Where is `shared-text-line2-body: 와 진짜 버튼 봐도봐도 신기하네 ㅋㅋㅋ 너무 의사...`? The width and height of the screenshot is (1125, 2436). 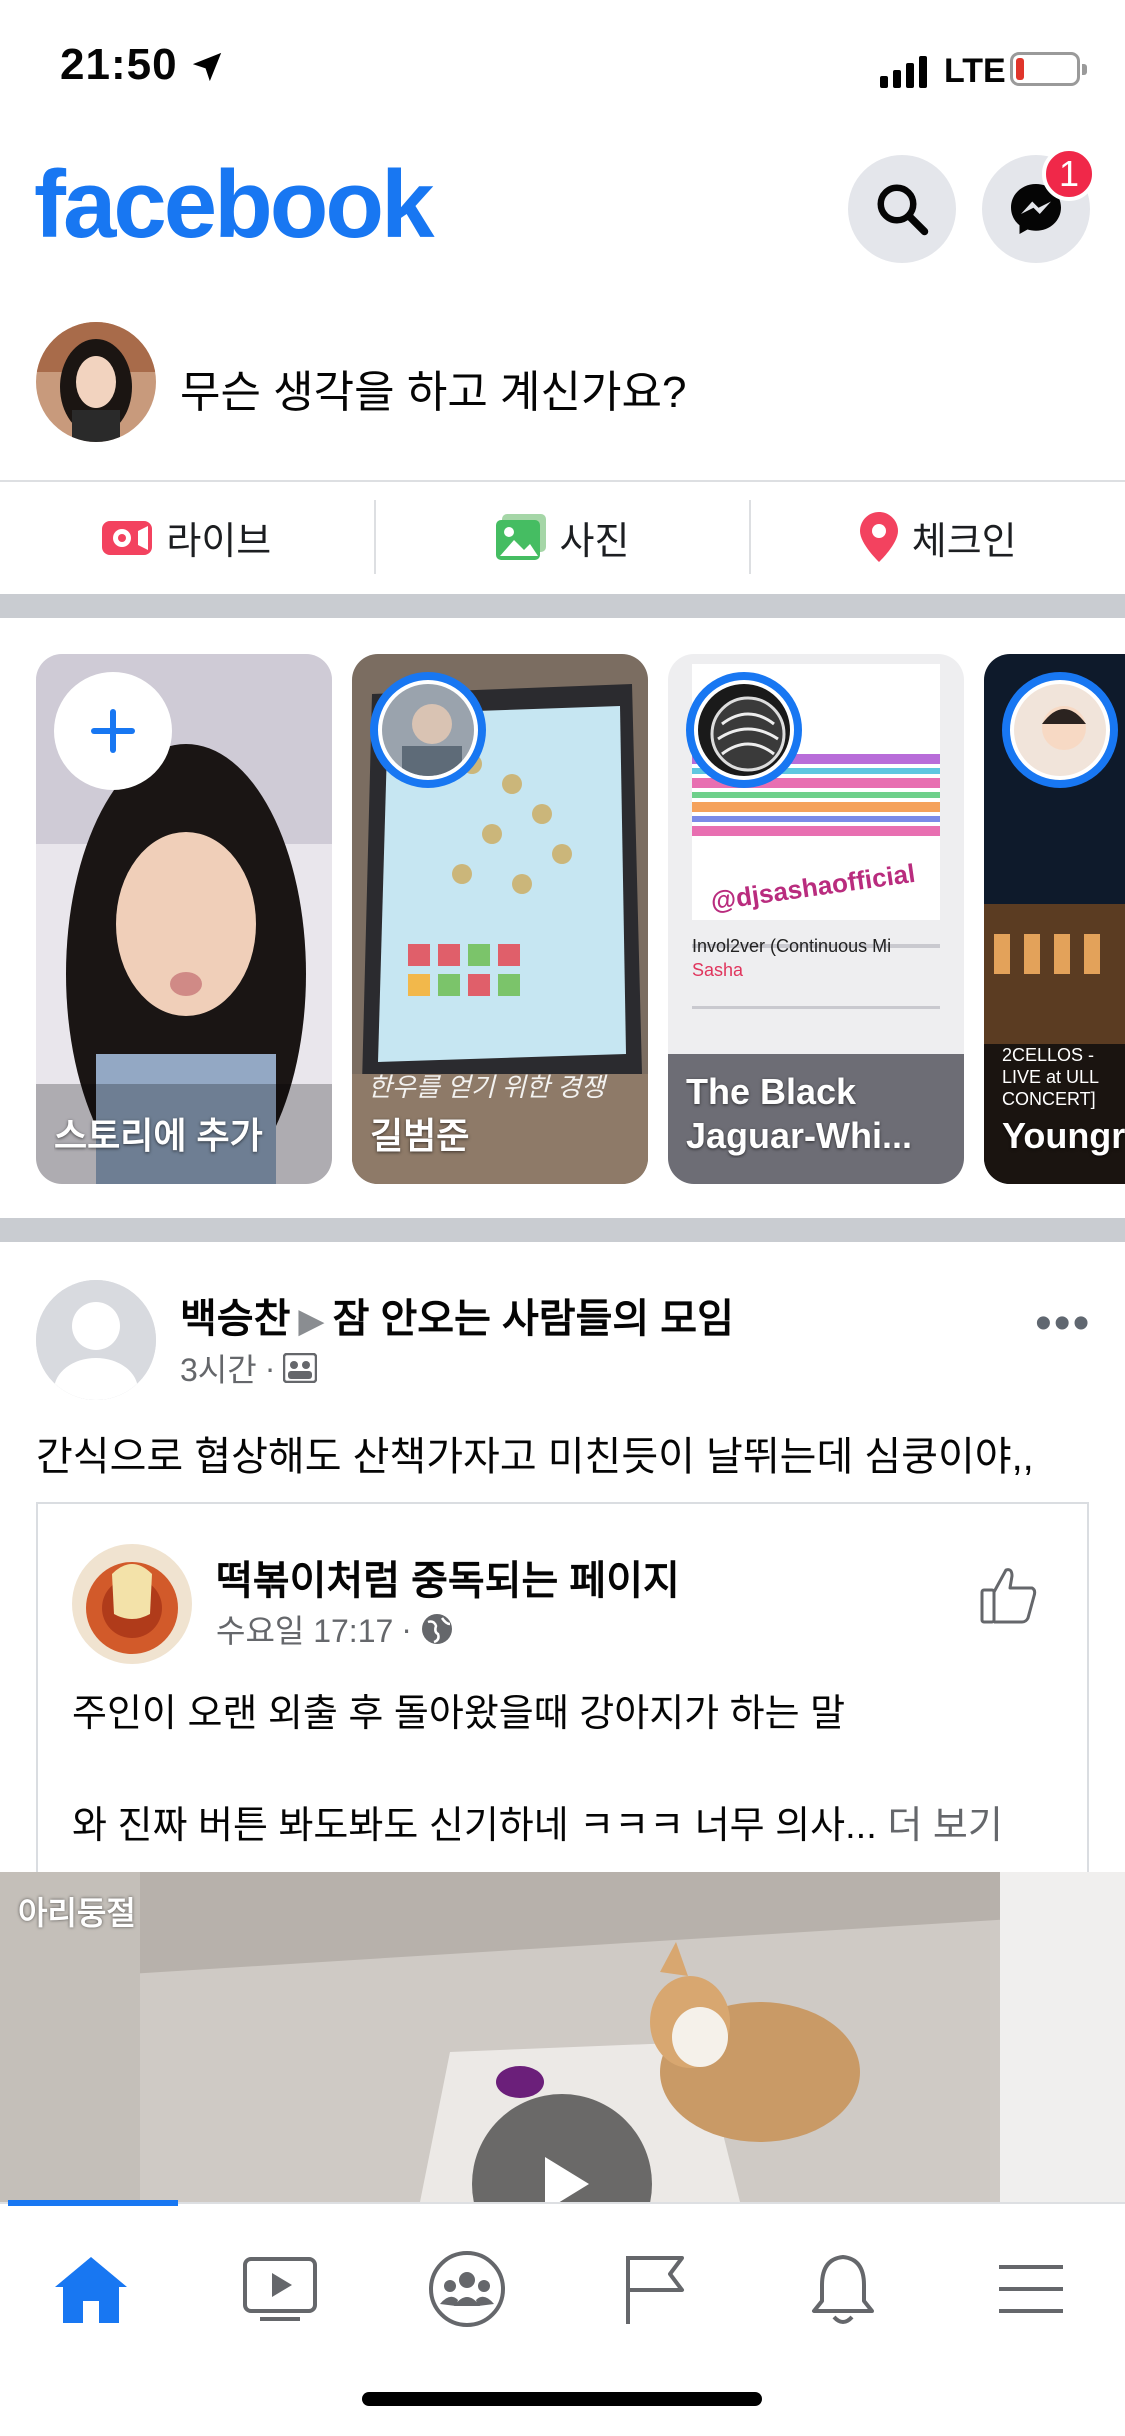 shared-text-line2-body: 와 진짜 버튼 봐도봐도 신기하네 ㅋㅋㅋ 너무 의사... is located at coordinates (474, 1826).